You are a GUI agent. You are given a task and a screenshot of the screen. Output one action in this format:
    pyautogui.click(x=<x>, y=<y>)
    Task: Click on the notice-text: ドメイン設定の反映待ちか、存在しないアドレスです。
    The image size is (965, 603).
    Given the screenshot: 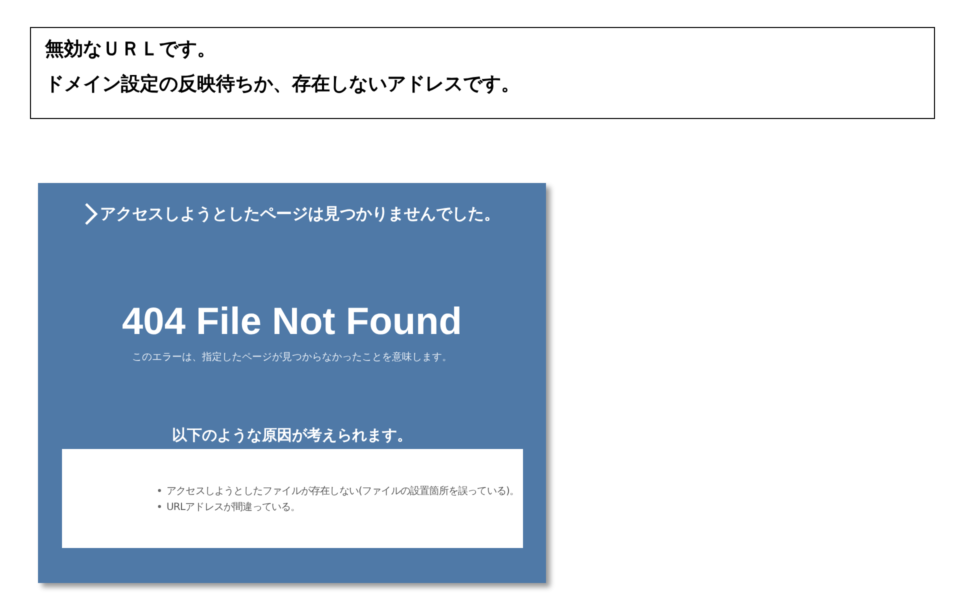 What is the action you would take?
    pyautogui.click(x=283, y=84)
    